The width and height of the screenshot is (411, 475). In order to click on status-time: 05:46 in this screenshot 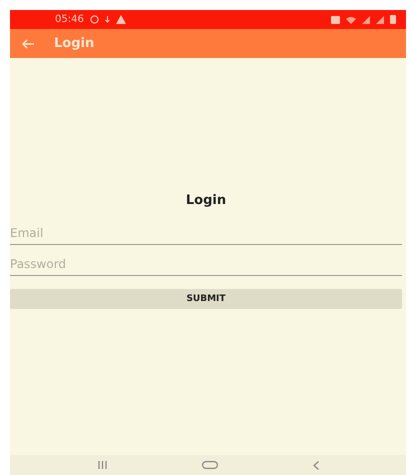, I will do `click(69, 19)`.